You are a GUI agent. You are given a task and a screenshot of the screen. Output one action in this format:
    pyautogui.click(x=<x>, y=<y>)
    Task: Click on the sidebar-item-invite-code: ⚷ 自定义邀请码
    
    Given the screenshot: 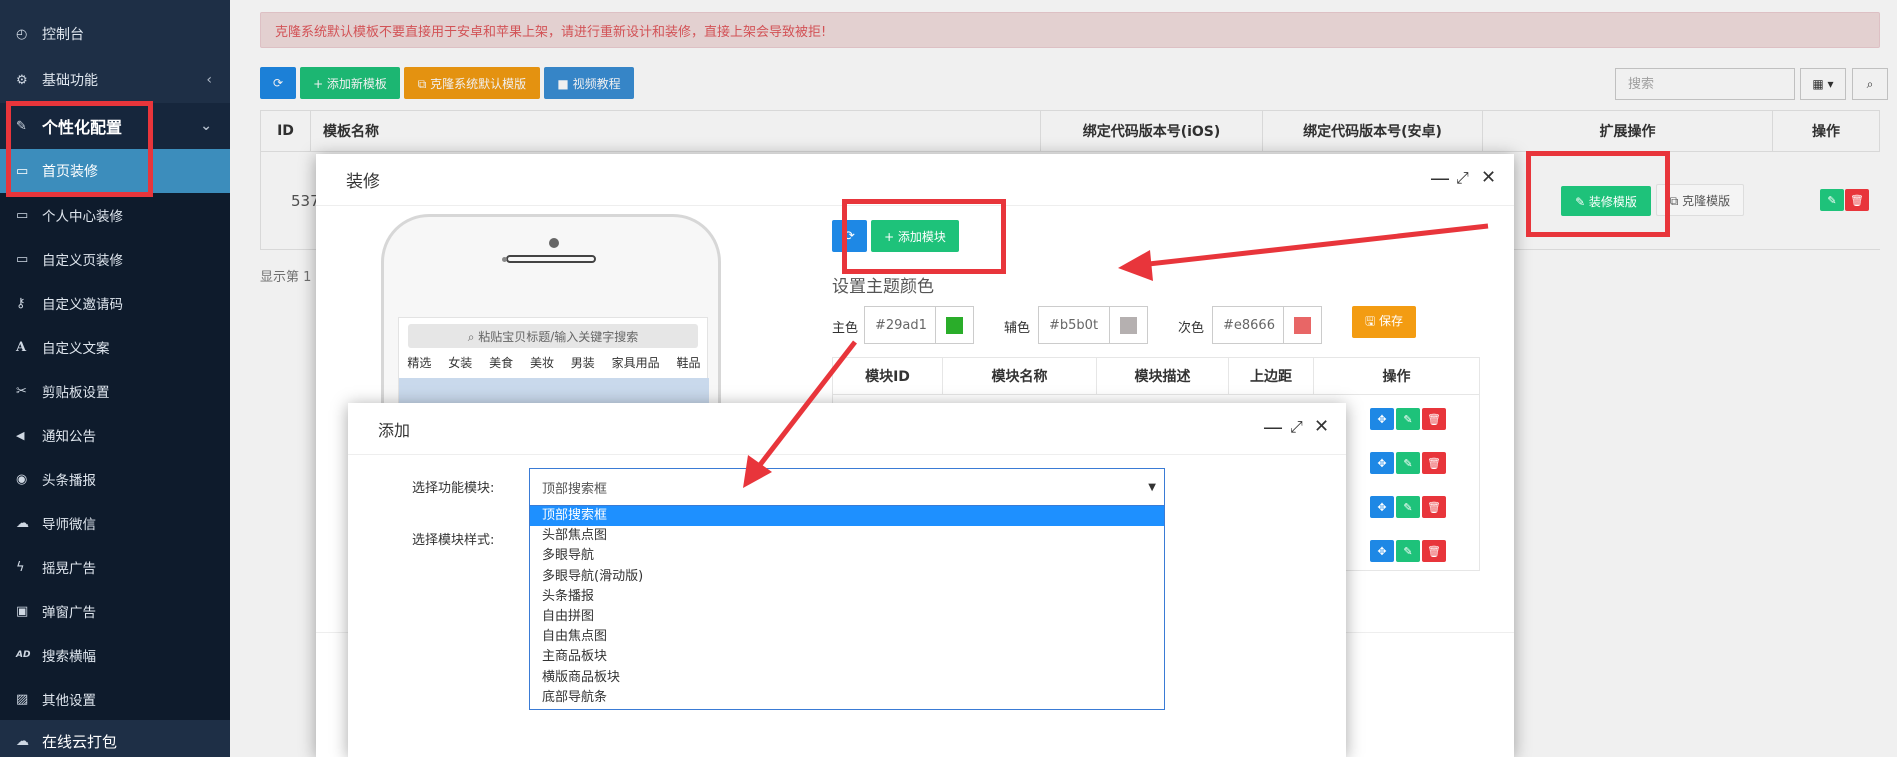 What is the action you would take?
    pyautogui.click(x=115, y=303)
    